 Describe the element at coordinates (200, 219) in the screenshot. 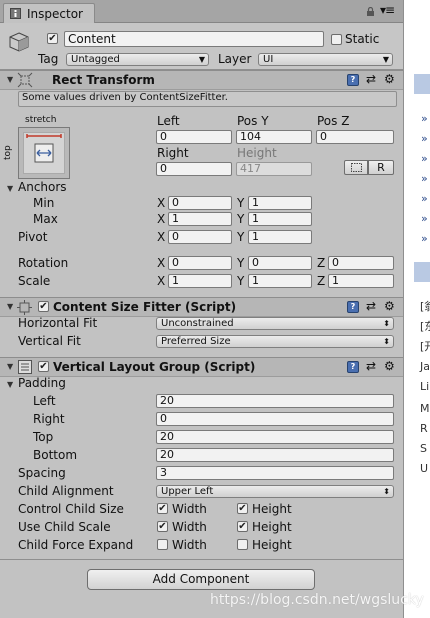

I see `anchors-max-x-input: 1` at that location.